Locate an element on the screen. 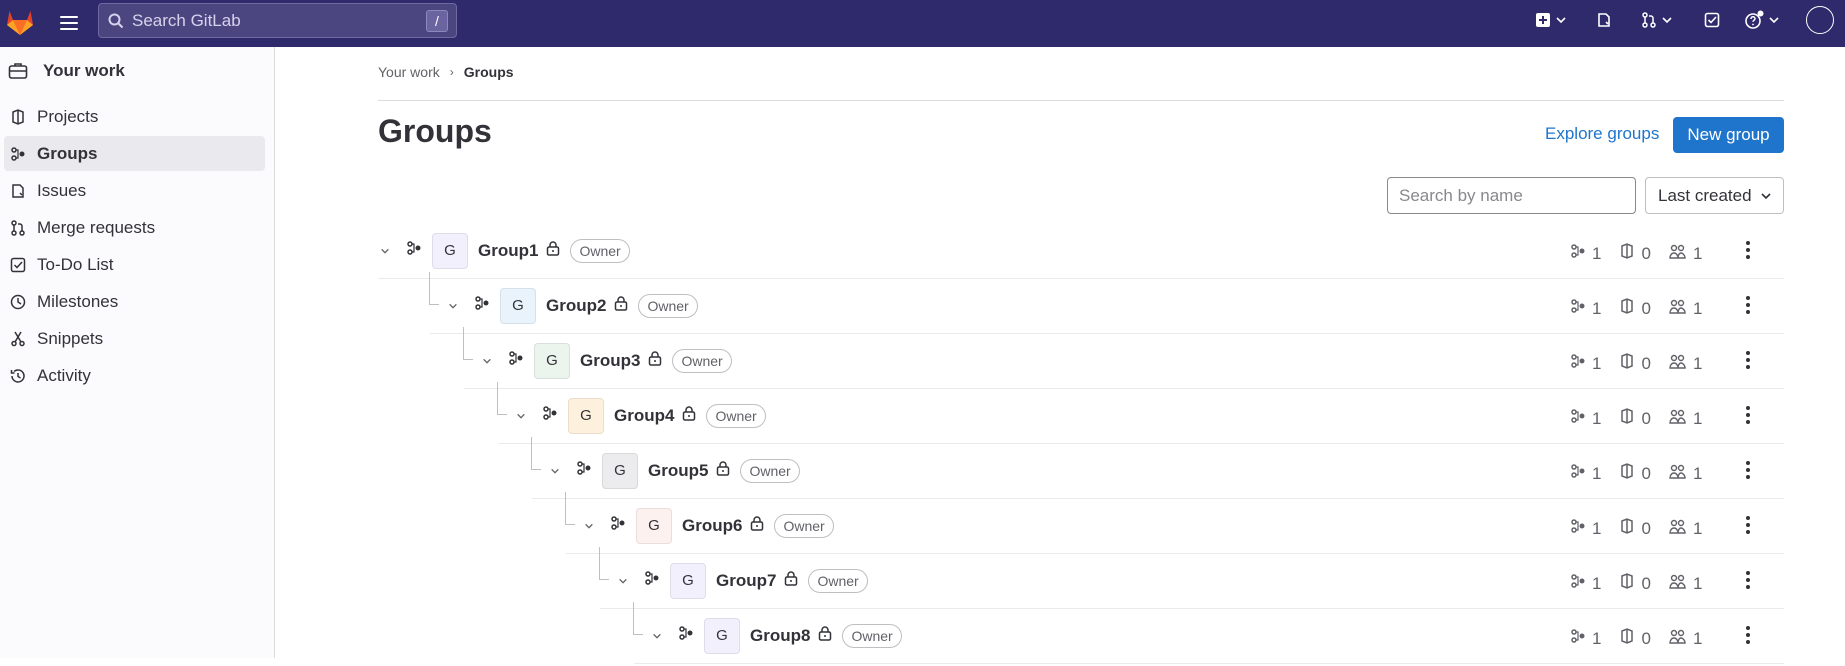 Image resolution: width=1845 pixels, height=666 pixels. group-row: G Group4 Owner is located at coordinates (640, 415).